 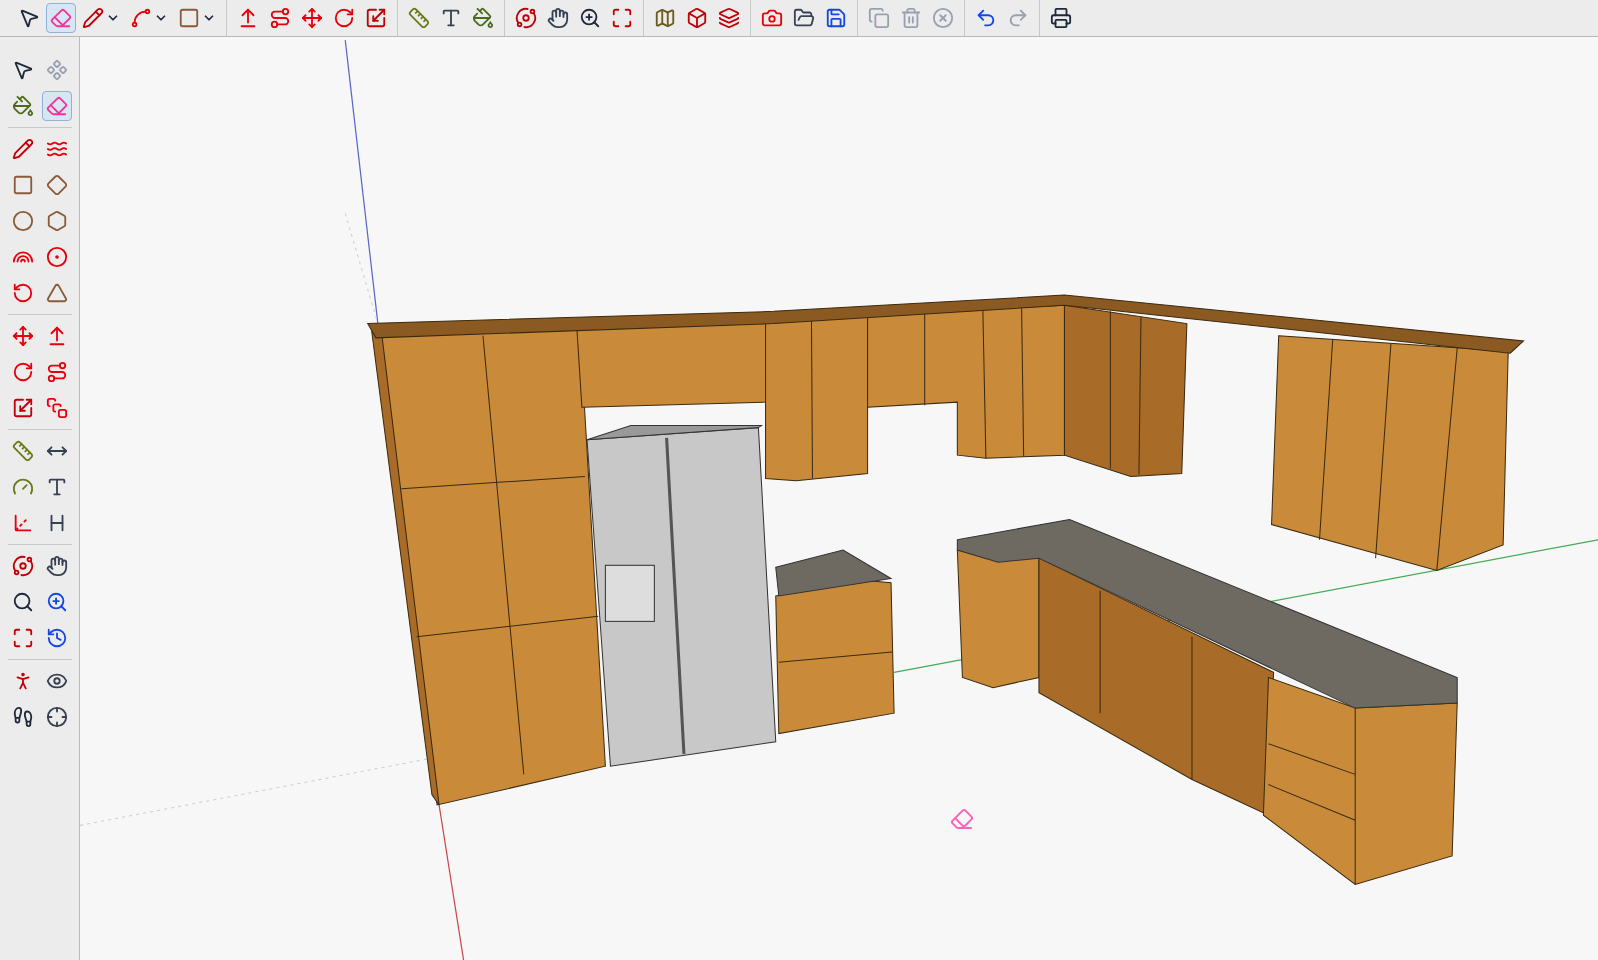 I want to click on diamond-icon, so click(x=56, y=185).